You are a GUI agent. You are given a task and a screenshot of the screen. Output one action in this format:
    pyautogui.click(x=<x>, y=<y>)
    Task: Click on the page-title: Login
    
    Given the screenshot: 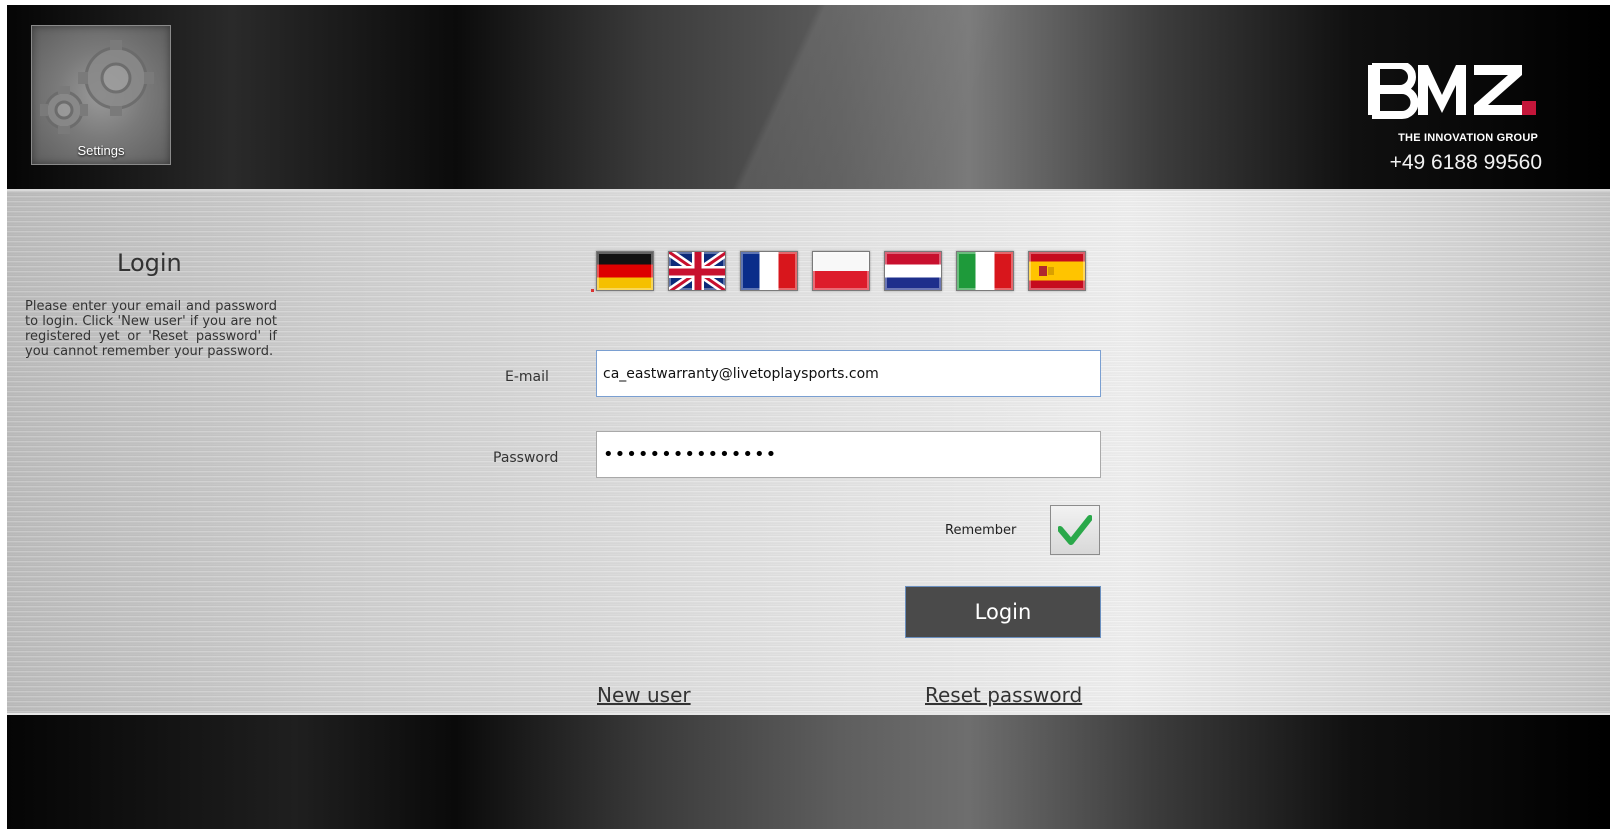 What is the action you would take?
    pyautogui.click(x=149, y=263)
    